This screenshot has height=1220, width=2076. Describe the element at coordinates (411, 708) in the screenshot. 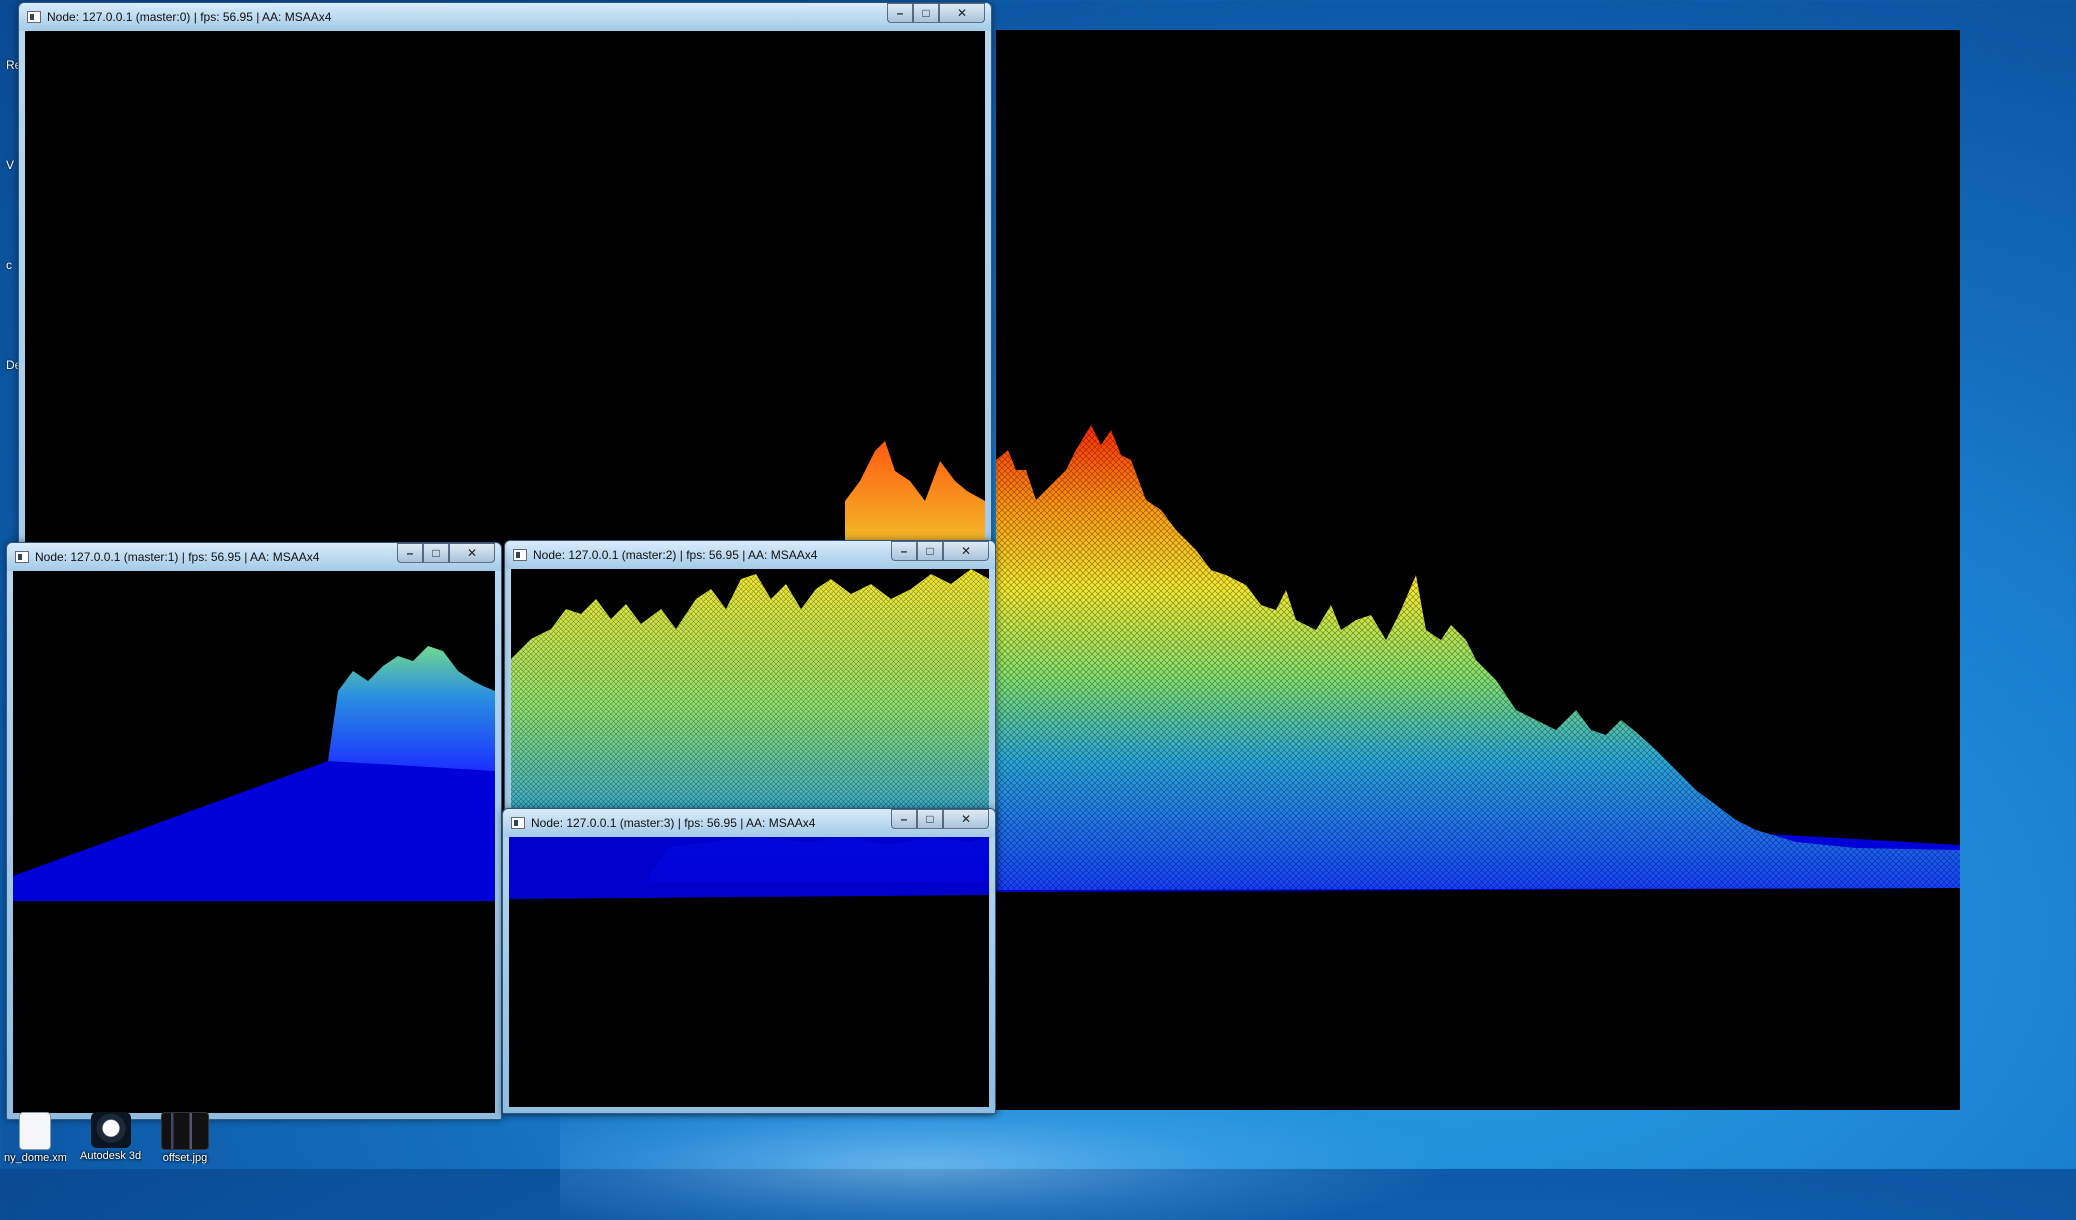

I see `terrain-mesh` at that location.